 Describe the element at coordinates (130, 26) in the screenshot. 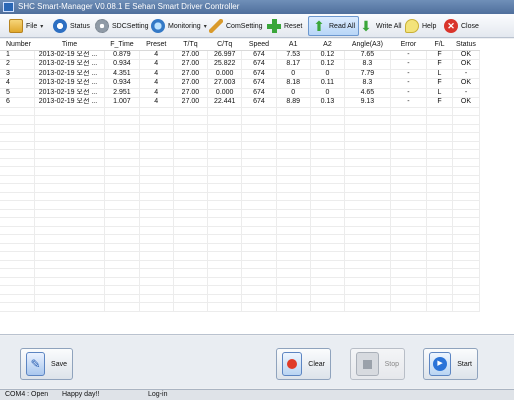

I see `sdcsetting-label: SDCSetting` at that location.